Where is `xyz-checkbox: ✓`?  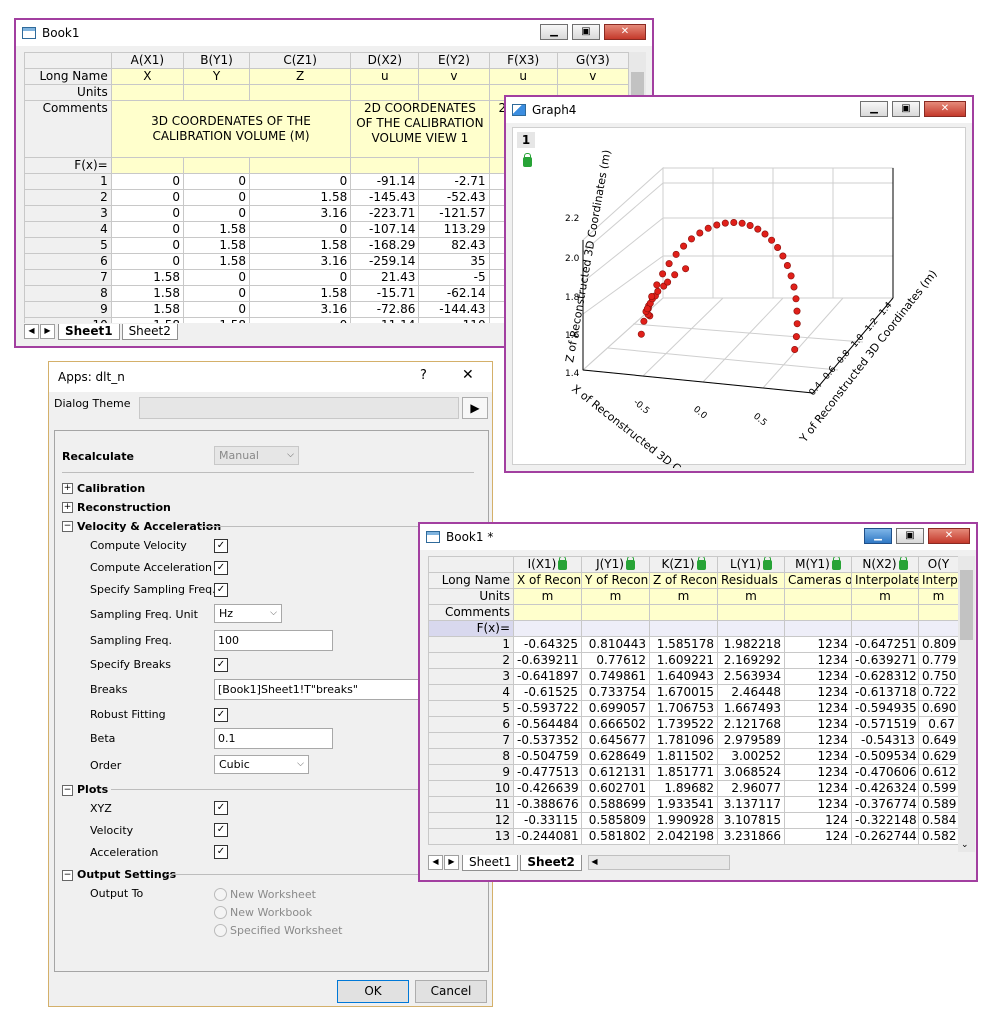 xyz-checkbox: ✓ is located at coordinates (221, 808).